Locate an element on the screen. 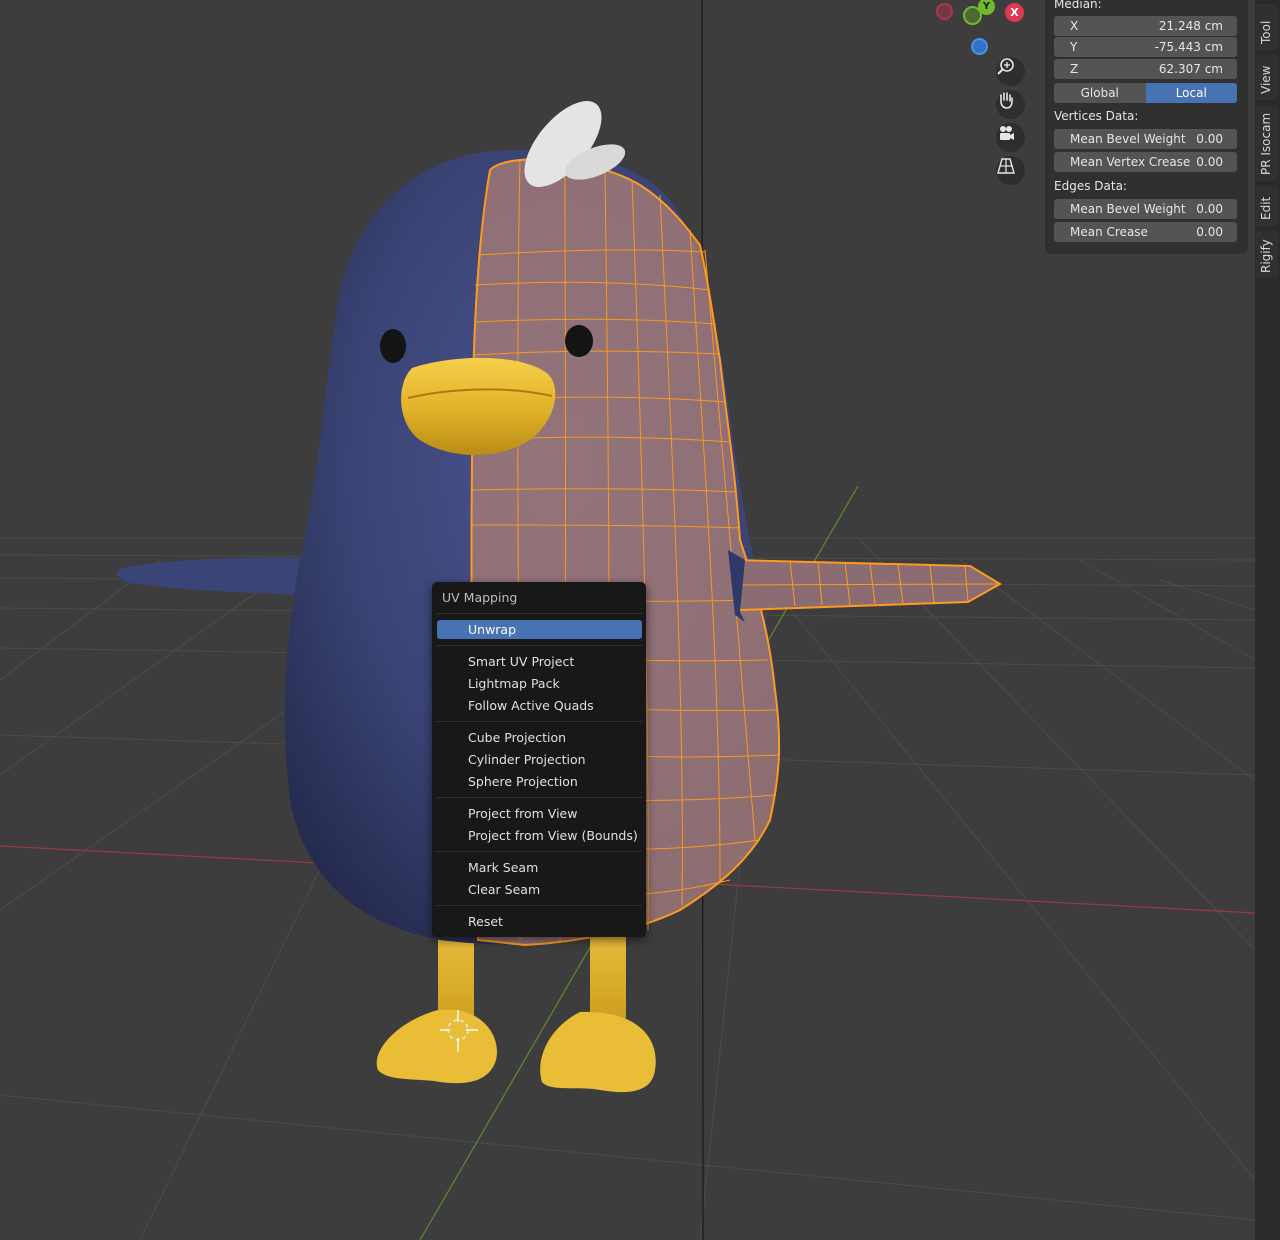 The width and height of the screenshot is (1280, 1240). menu-title: UV Mapping is located at coordinates (480, 597).